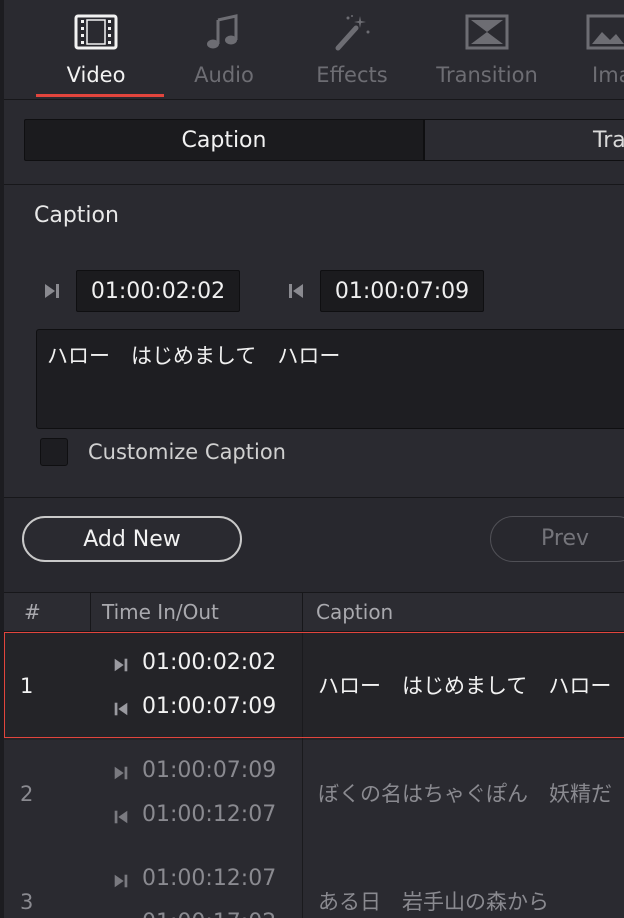 This screenshot has height=918, width=624. I want to click on tab-image-label: Ima, so click(608, 75).